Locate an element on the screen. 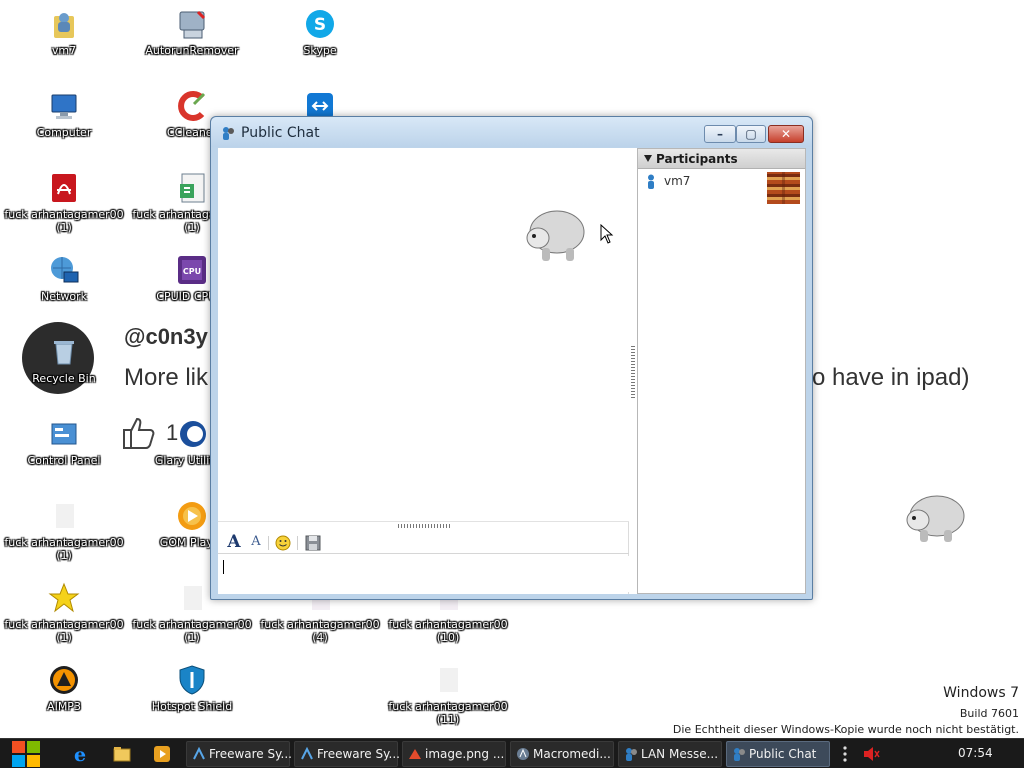  desktop-icon-file-8: fuck arhantagamer00 (11) is located at coordinates (448, 695).